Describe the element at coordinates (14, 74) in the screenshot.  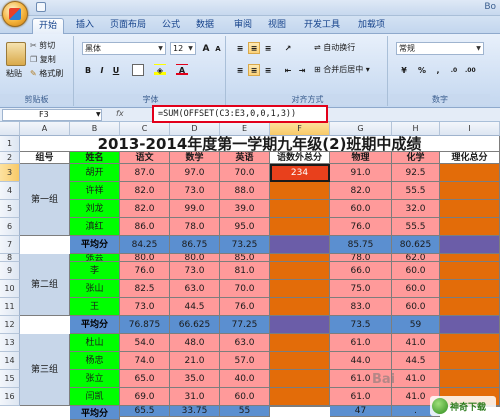
I see `paste-button: 粘贴` at that location.